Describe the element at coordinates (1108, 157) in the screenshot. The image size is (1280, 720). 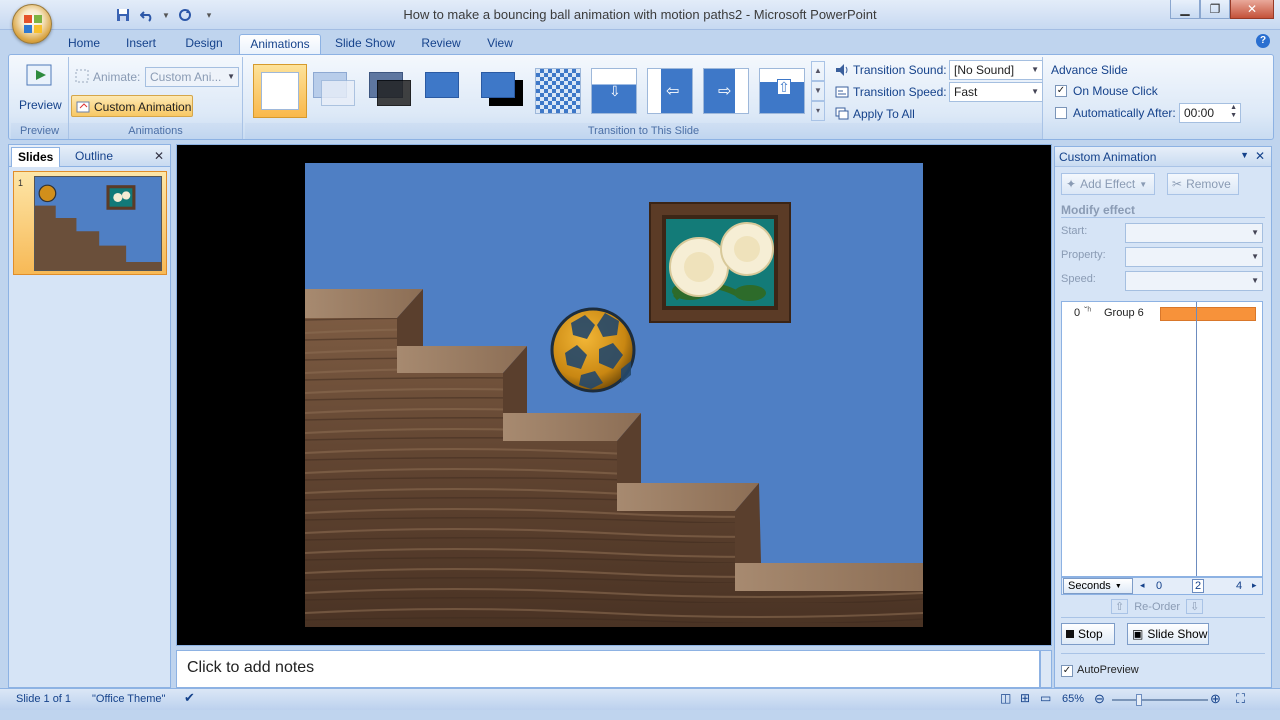
I see `custom-animation-title: Custom Animation` at that location.